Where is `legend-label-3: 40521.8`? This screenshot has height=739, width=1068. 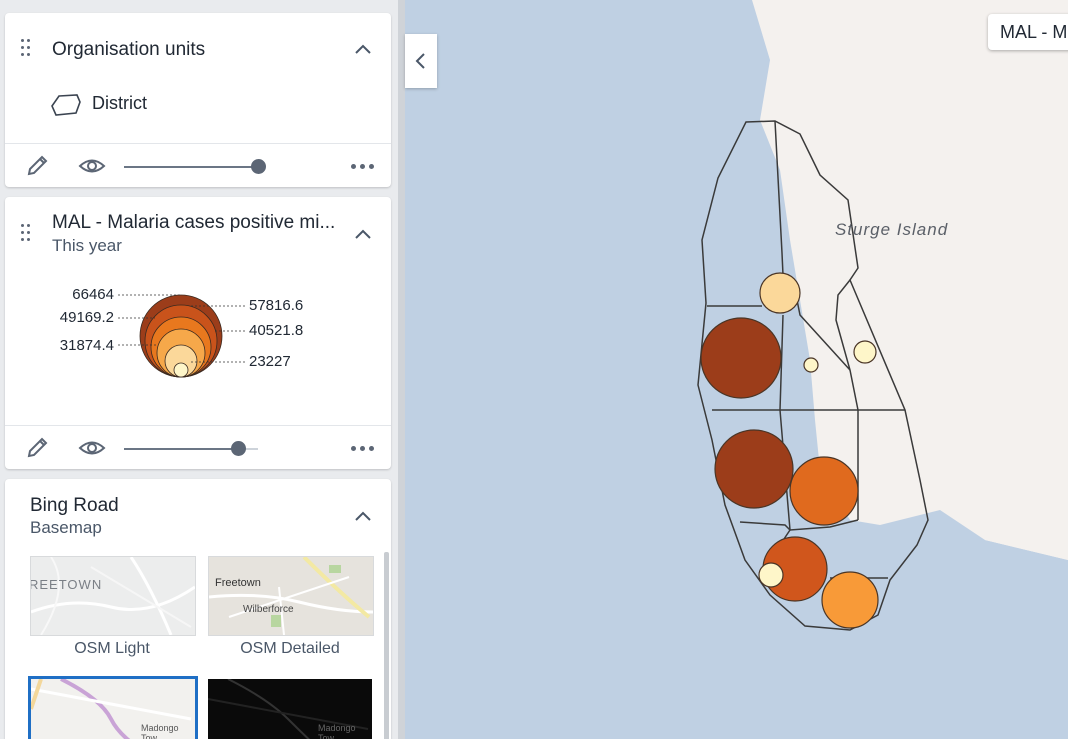
legend-label-3: 40521.8 is located at coordinates (276, 330).